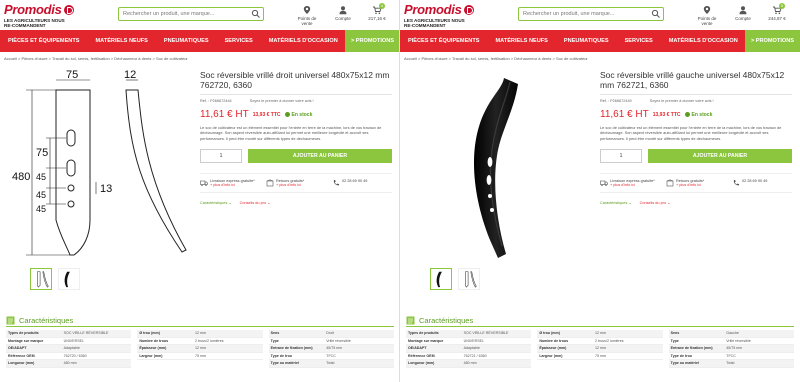  Describe the element at coordinates (204, 183) in the screenshot. I see `truck-icon` at that location.